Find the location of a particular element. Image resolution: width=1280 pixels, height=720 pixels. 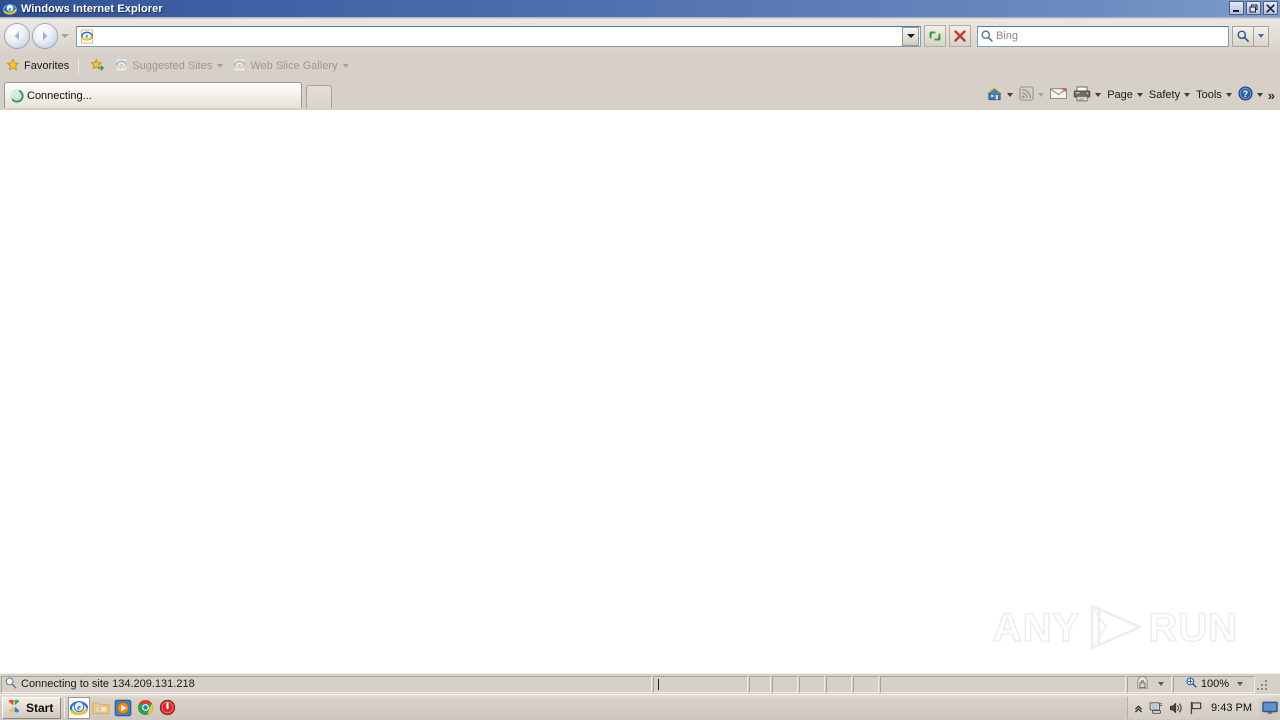

window-controls is located at coordinates (1253, 8).